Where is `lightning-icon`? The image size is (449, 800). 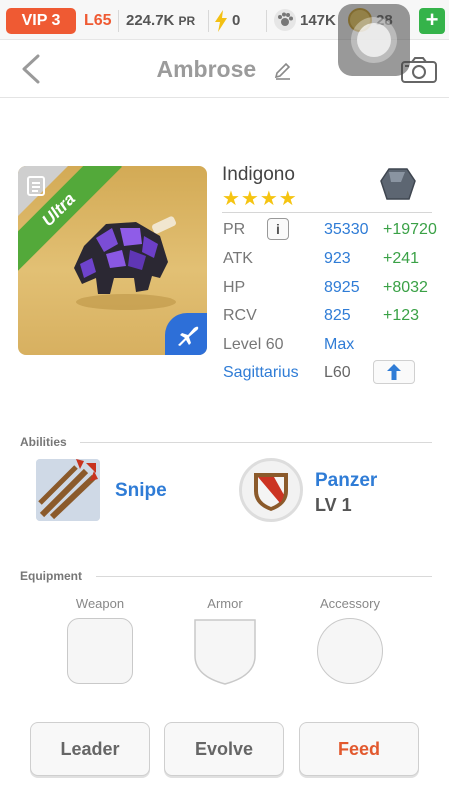
lightning-icon is located at coordinates (221, 21).